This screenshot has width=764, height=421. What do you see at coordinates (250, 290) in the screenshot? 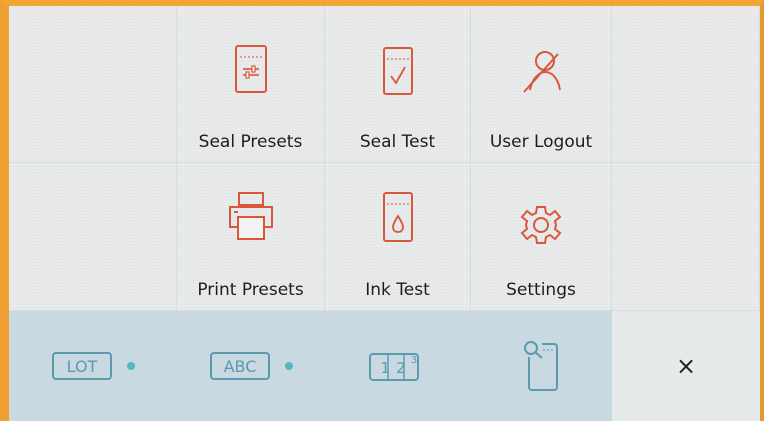
I see `tile-label: Print Presets` at bounding box center [250, 290].